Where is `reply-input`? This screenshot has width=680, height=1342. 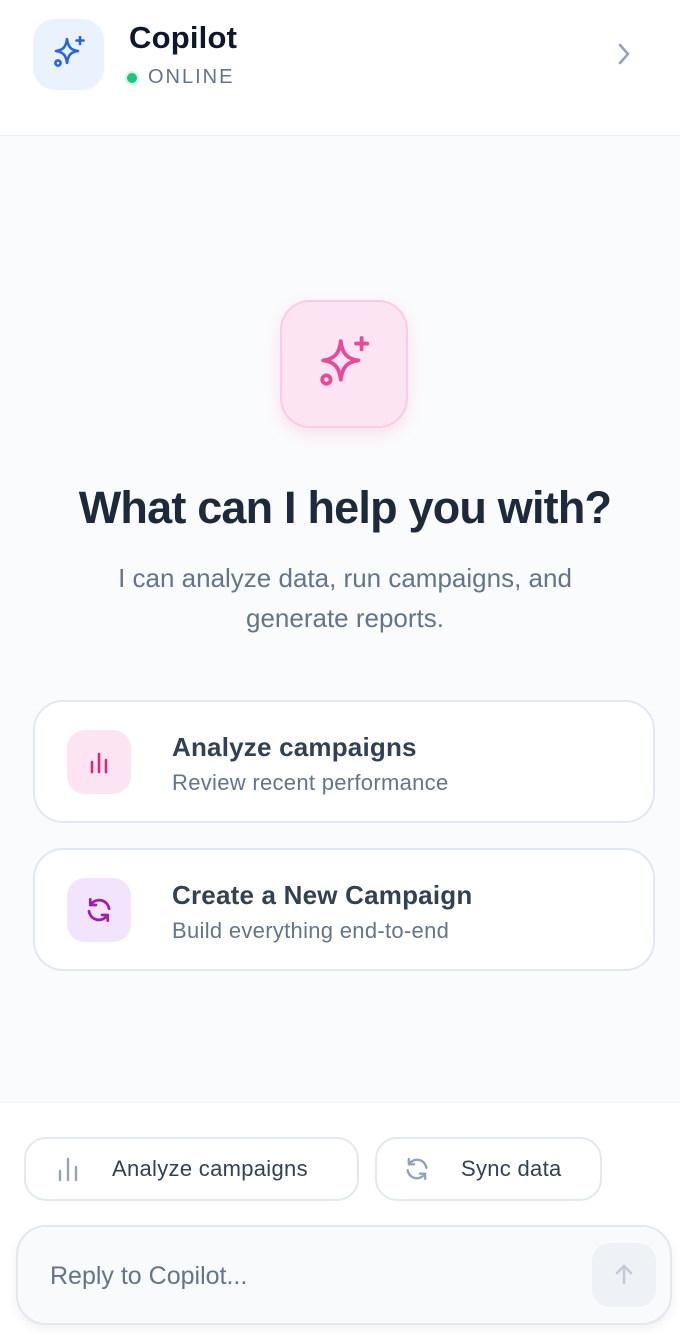
reply-input is located at coordinates (310, 1276).